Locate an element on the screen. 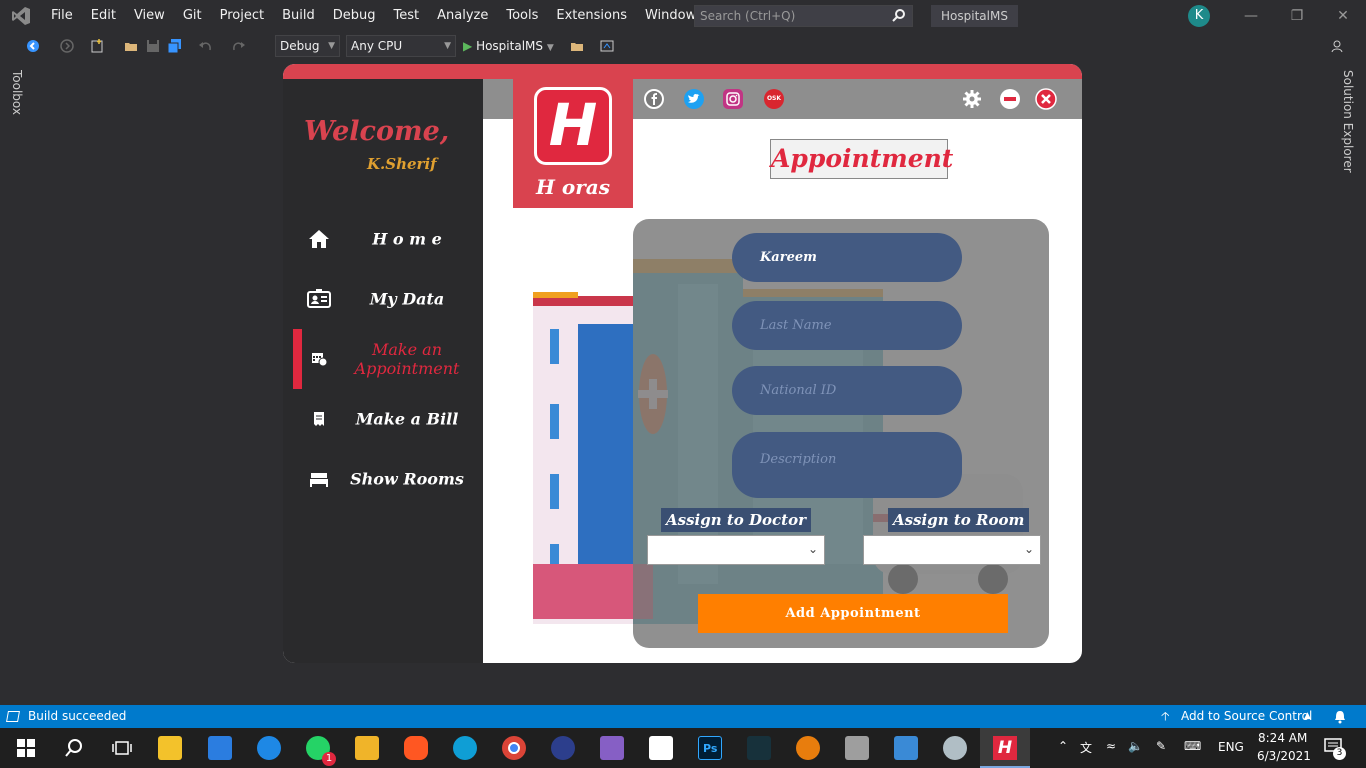 This screenshot has width=1366, height=768. minimize-window-icon: — is located at coordinates (1251, 16).